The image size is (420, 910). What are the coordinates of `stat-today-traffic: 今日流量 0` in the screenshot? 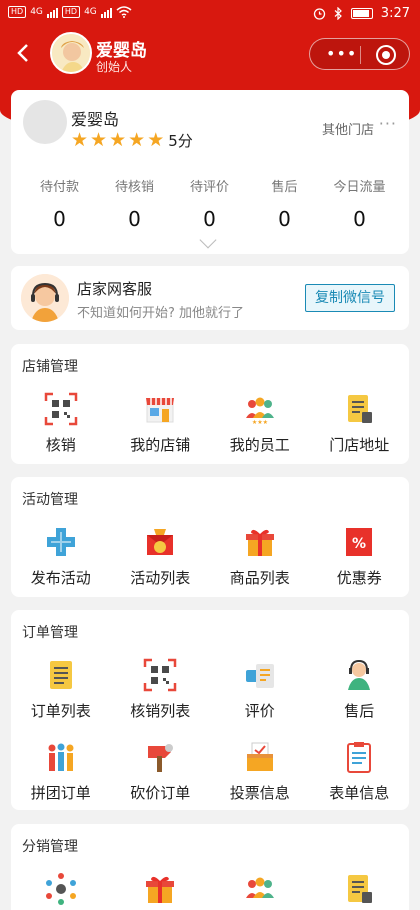 It's located at (359, 203).